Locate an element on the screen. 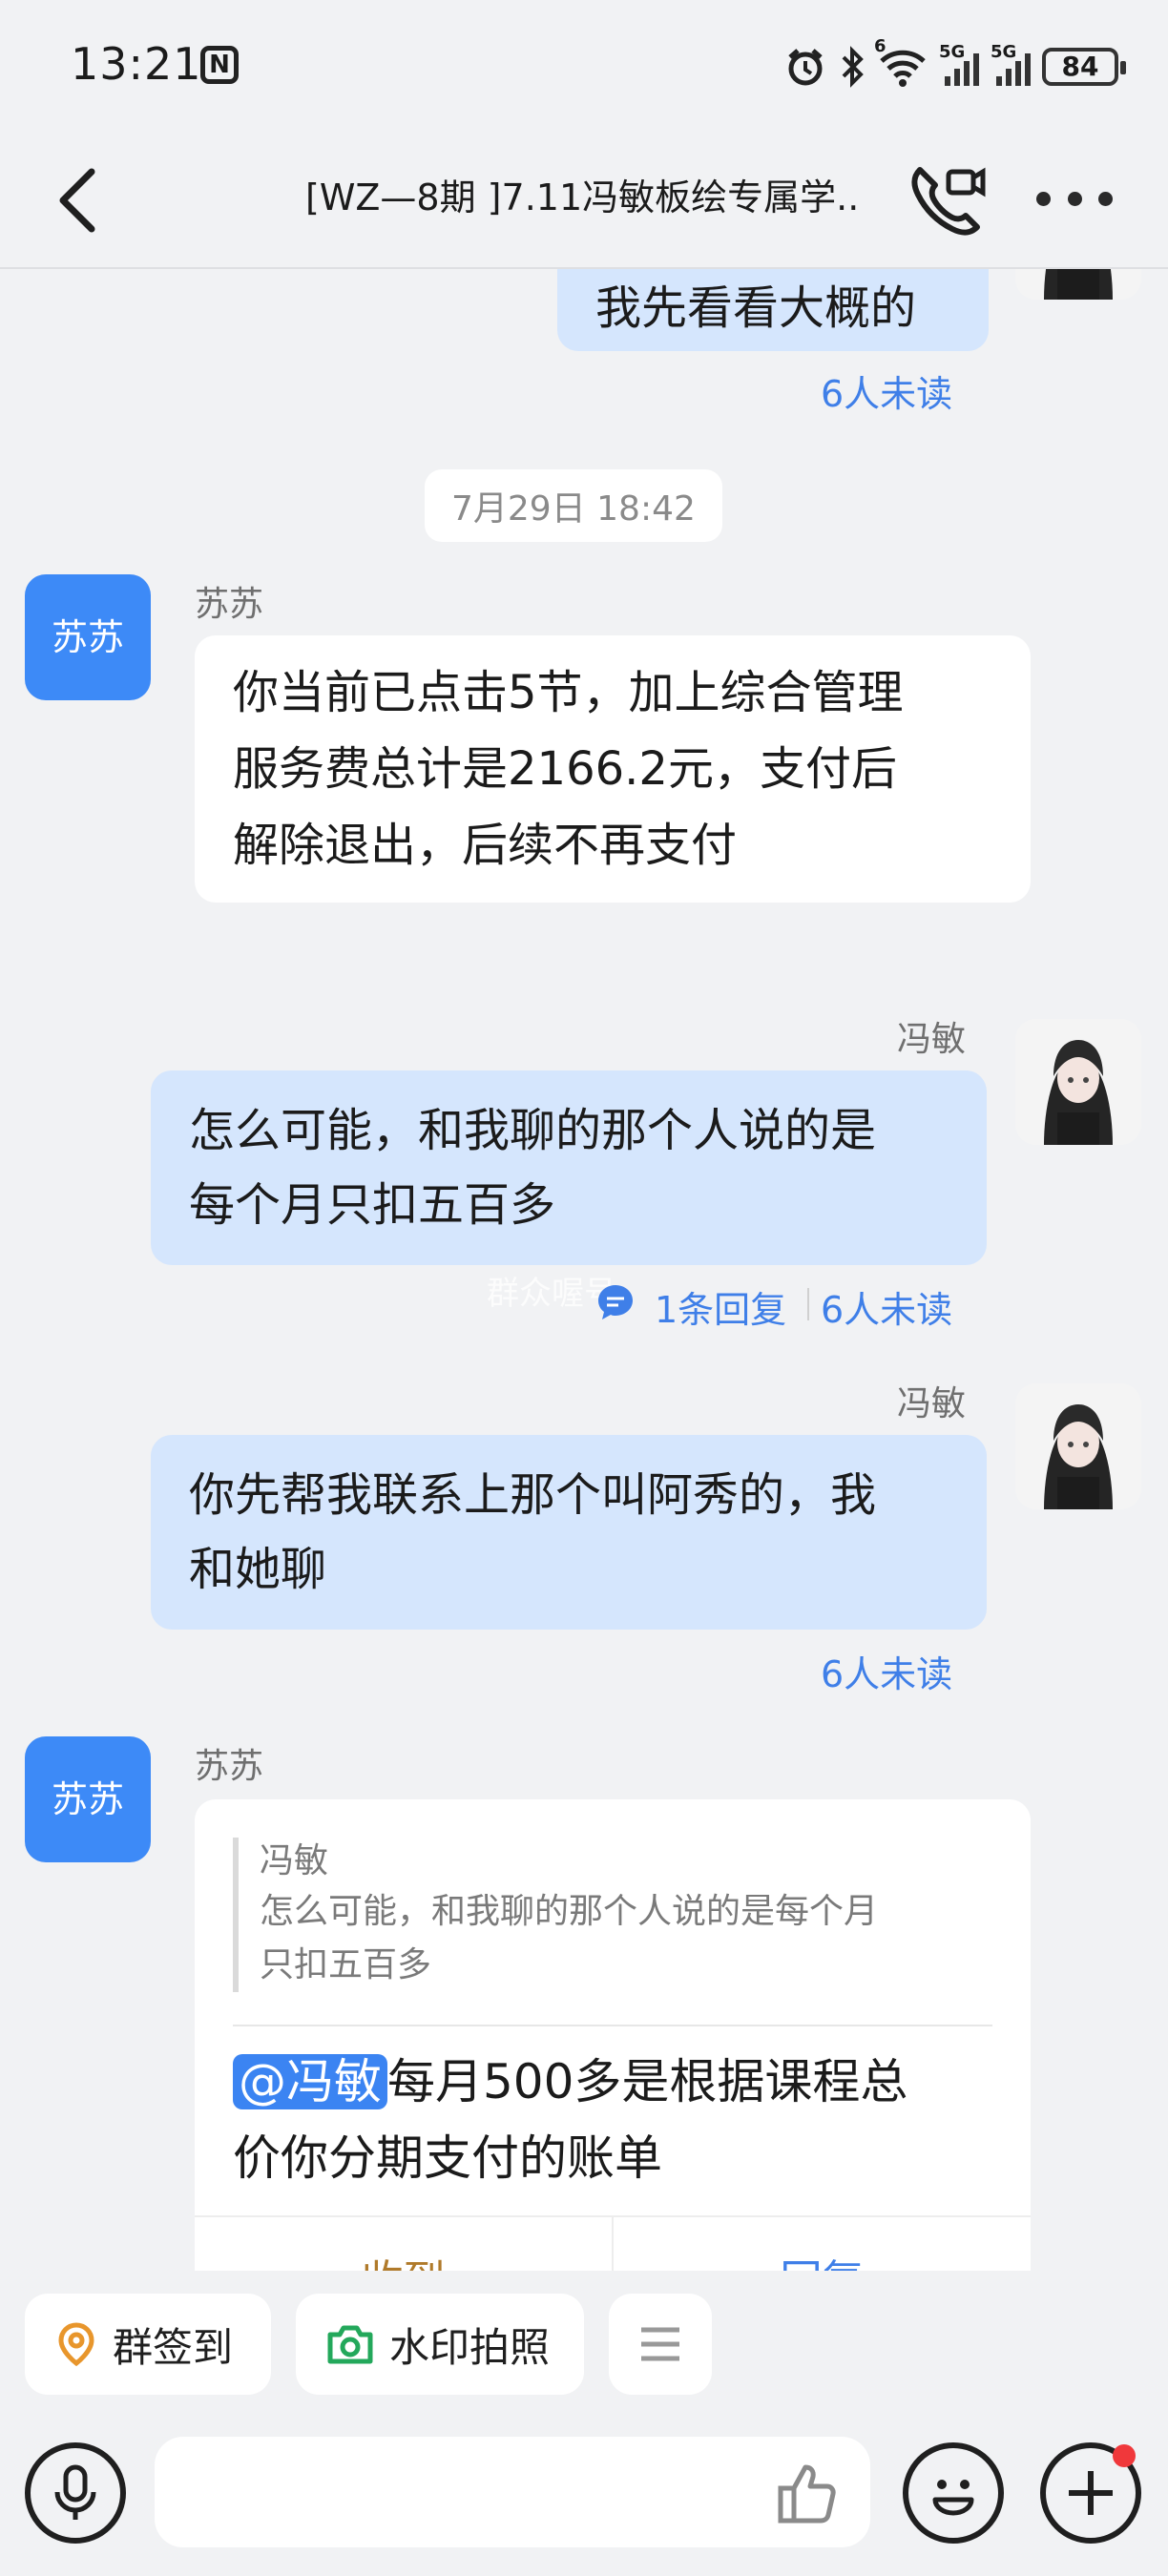  reply-count: 1条回复 is located at coordinates (721, 1306).